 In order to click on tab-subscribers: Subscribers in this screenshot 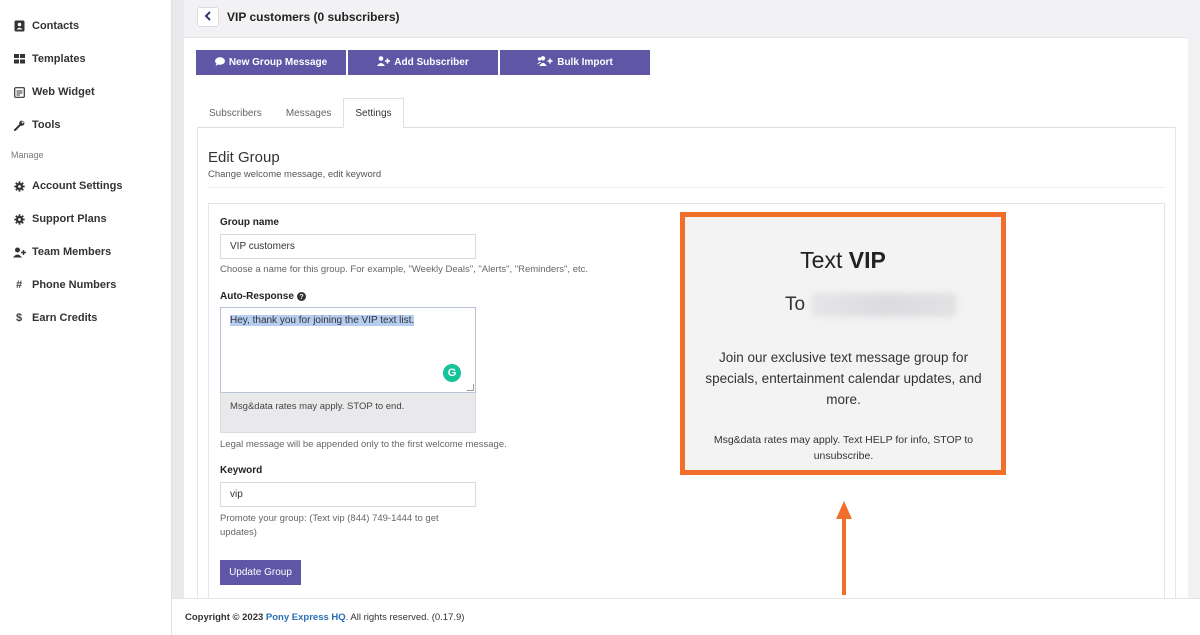, I will do `click(235, 113)`.